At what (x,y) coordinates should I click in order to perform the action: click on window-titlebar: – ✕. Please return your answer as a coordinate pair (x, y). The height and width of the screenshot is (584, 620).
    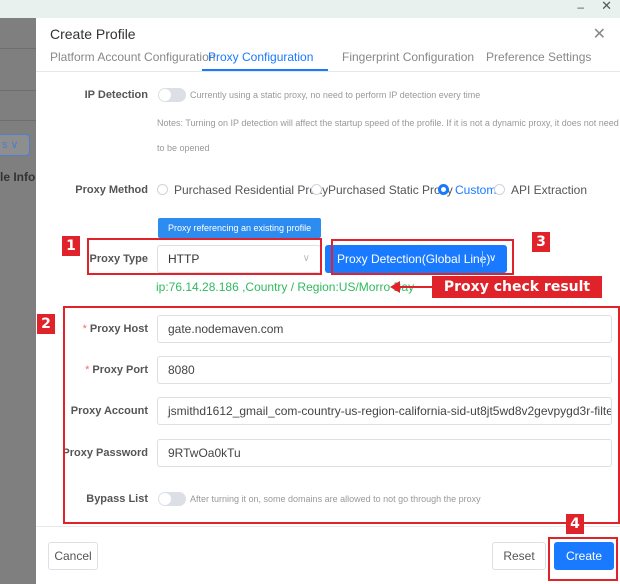
    Looking at the image, I should click on (310, 9).